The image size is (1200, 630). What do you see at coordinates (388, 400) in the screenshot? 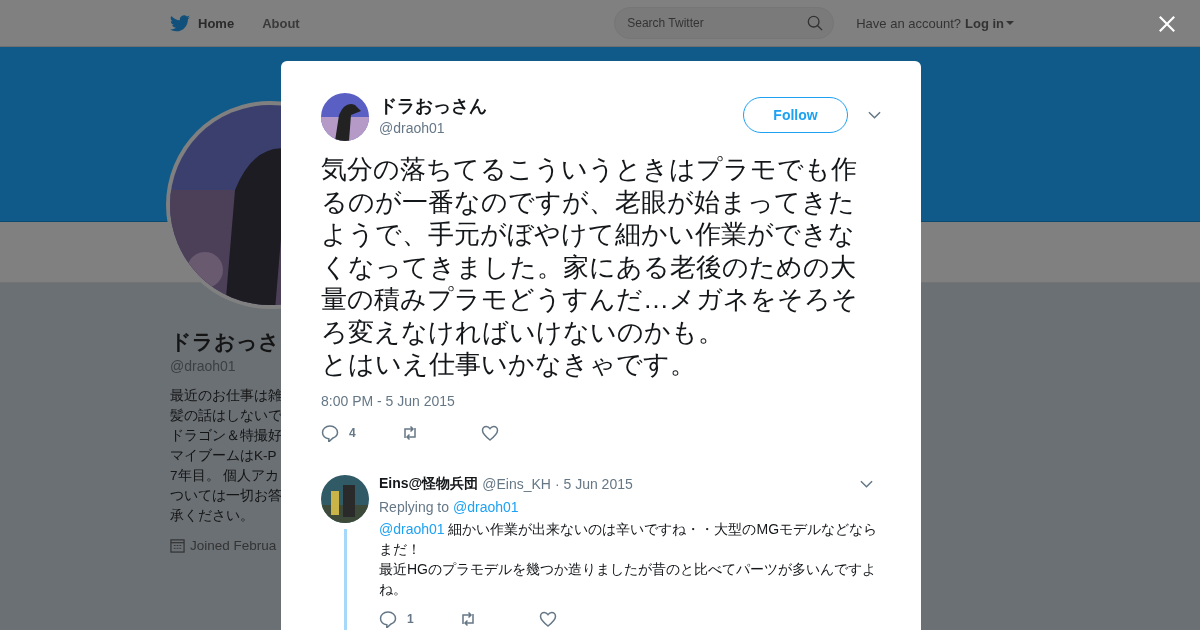
I see `tweet-timestamp: 8:00 PM - 5 Jun 2015` at bounding box center [388, 400].